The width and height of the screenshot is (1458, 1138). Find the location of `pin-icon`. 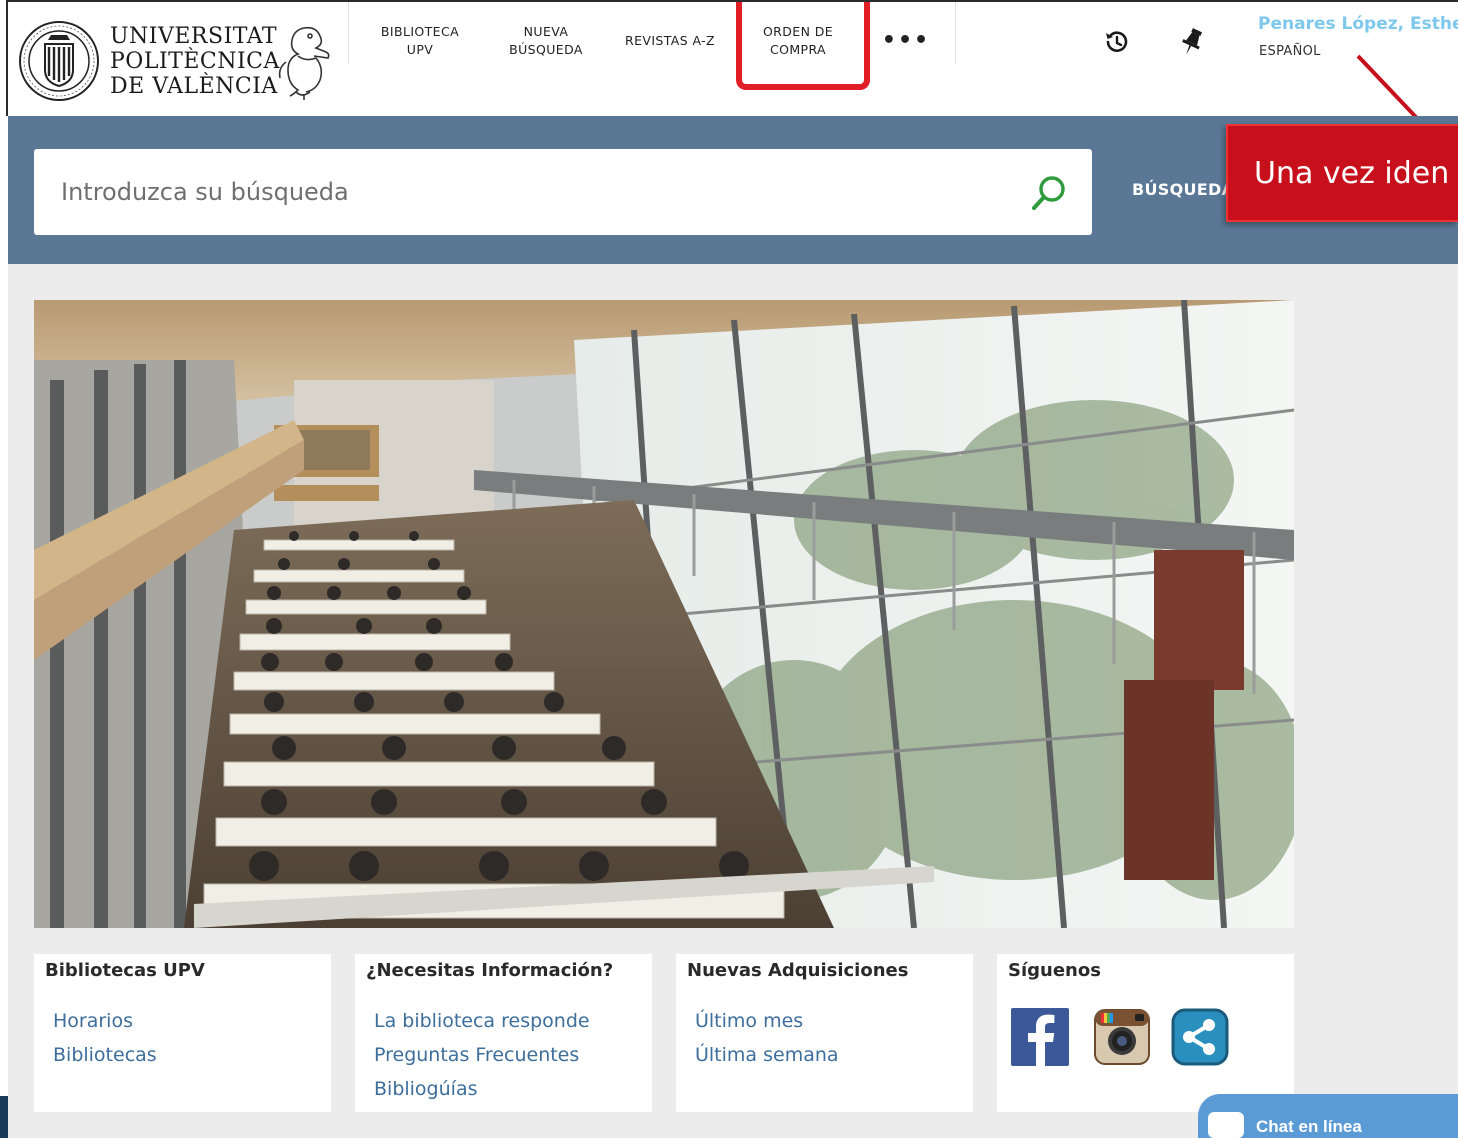

pin-icon is located at coordinates (1192, 41).